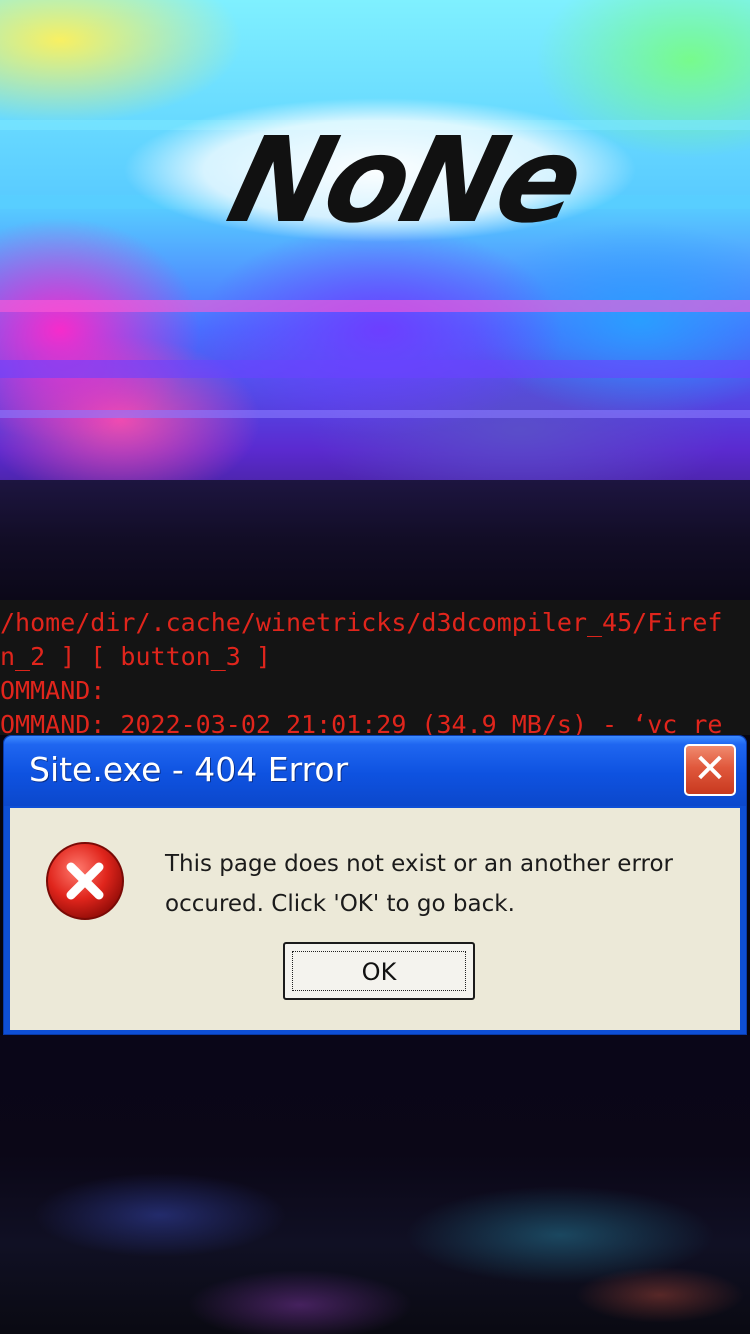 The image size is (750, 1334). Describe the element at coordinates (189, 769) in the screenshot. I see `dialog-title: Site.exe - 404 Error` at that location.